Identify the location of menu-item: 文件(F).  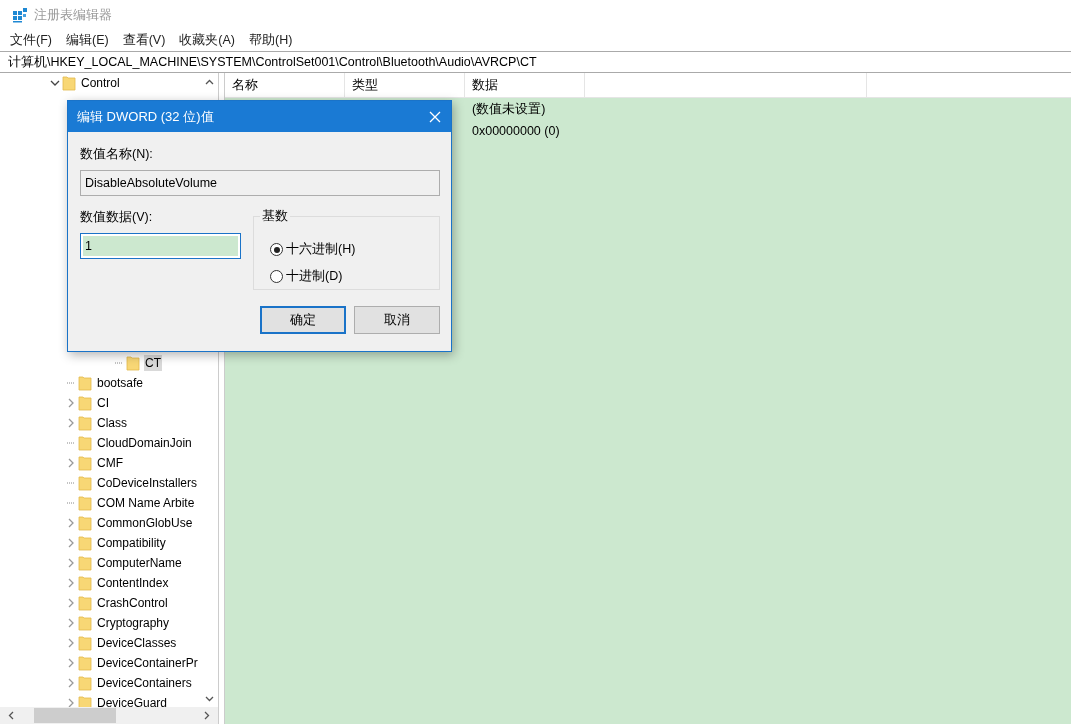
(31, 40).